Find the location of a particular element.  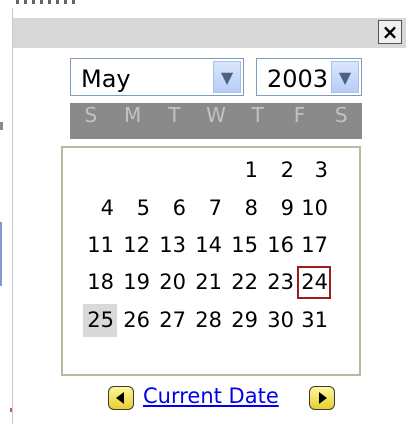

calendar-footer: Current Date is located at coordinates (209, 397).